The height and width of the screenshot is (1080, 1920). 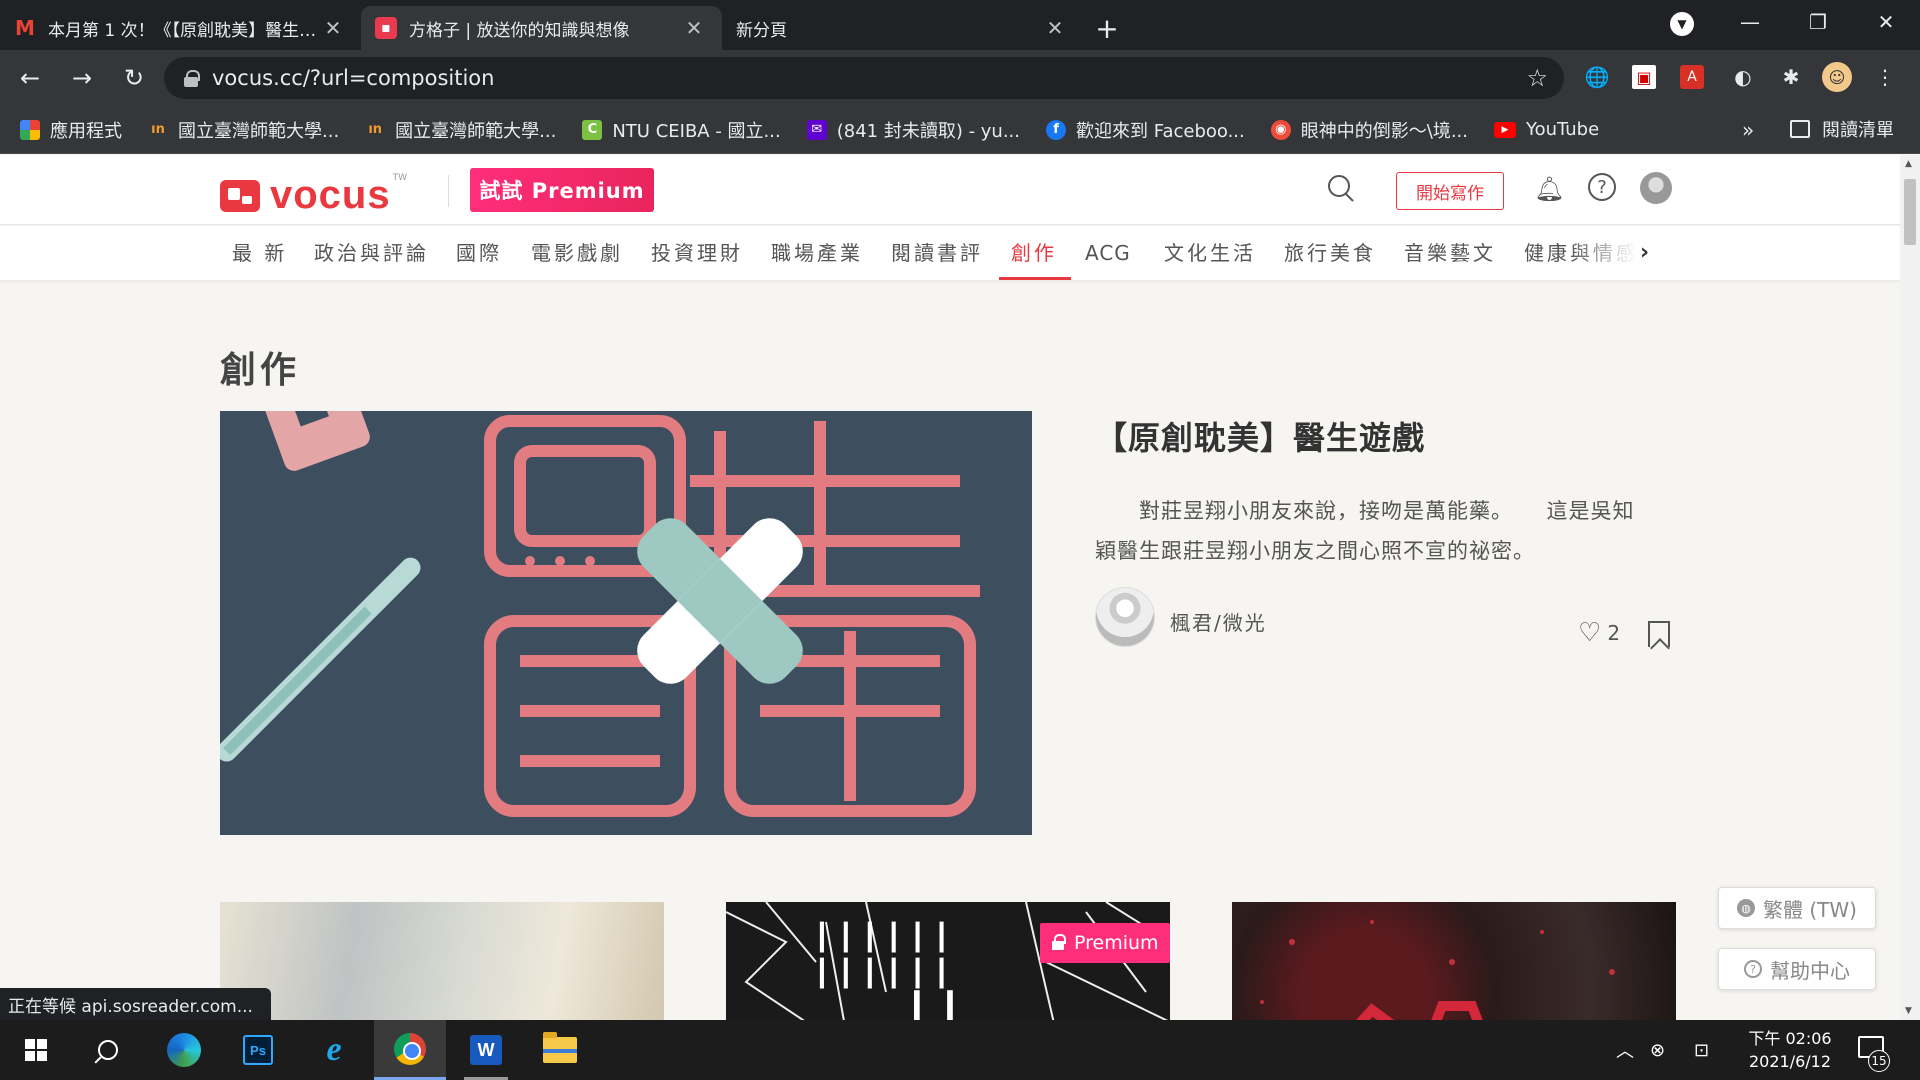 What do you see at coordinates (259, 253) in the screenshot?
I see `category-tab-latest: 最 新` at bounding box center [259, 253].